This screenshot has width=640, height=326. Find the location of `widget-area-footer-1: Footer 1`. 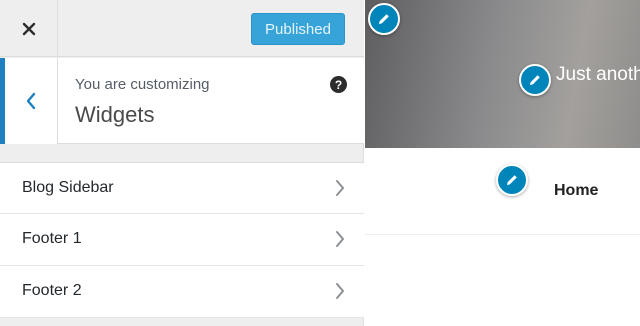

widget-area-footer-1: Footer 1 is located at coordinates (182, 240).